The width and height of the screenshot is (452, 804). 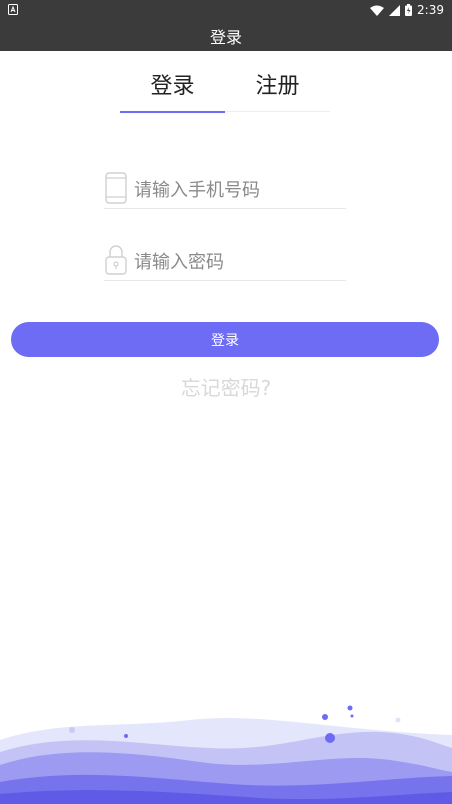 I want to click on password-field, so click(x=225, y=262).